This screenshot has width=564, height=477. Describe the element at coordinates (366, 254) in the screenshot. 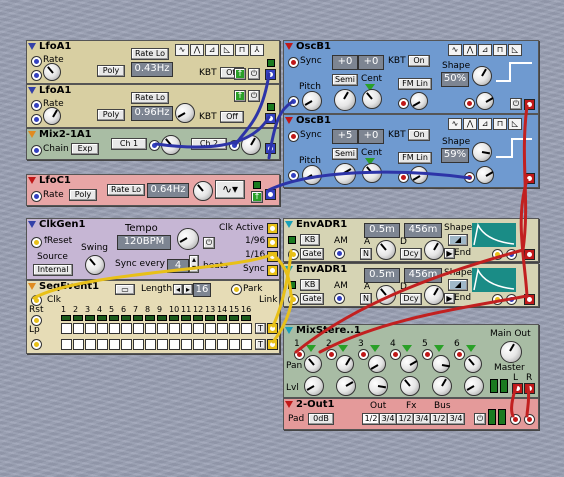

I see `n-button: N` at that location.